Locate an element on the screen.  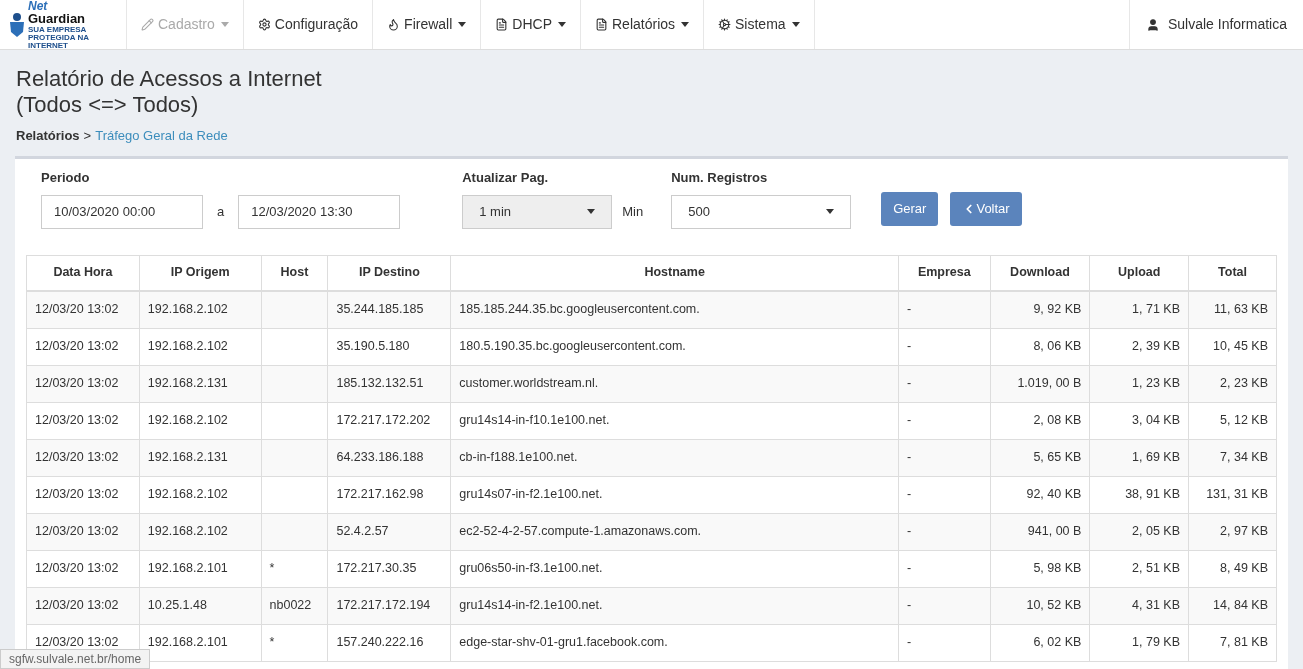
date-field: 10/03/2020 00:00 is located at coordinates (122, 211).